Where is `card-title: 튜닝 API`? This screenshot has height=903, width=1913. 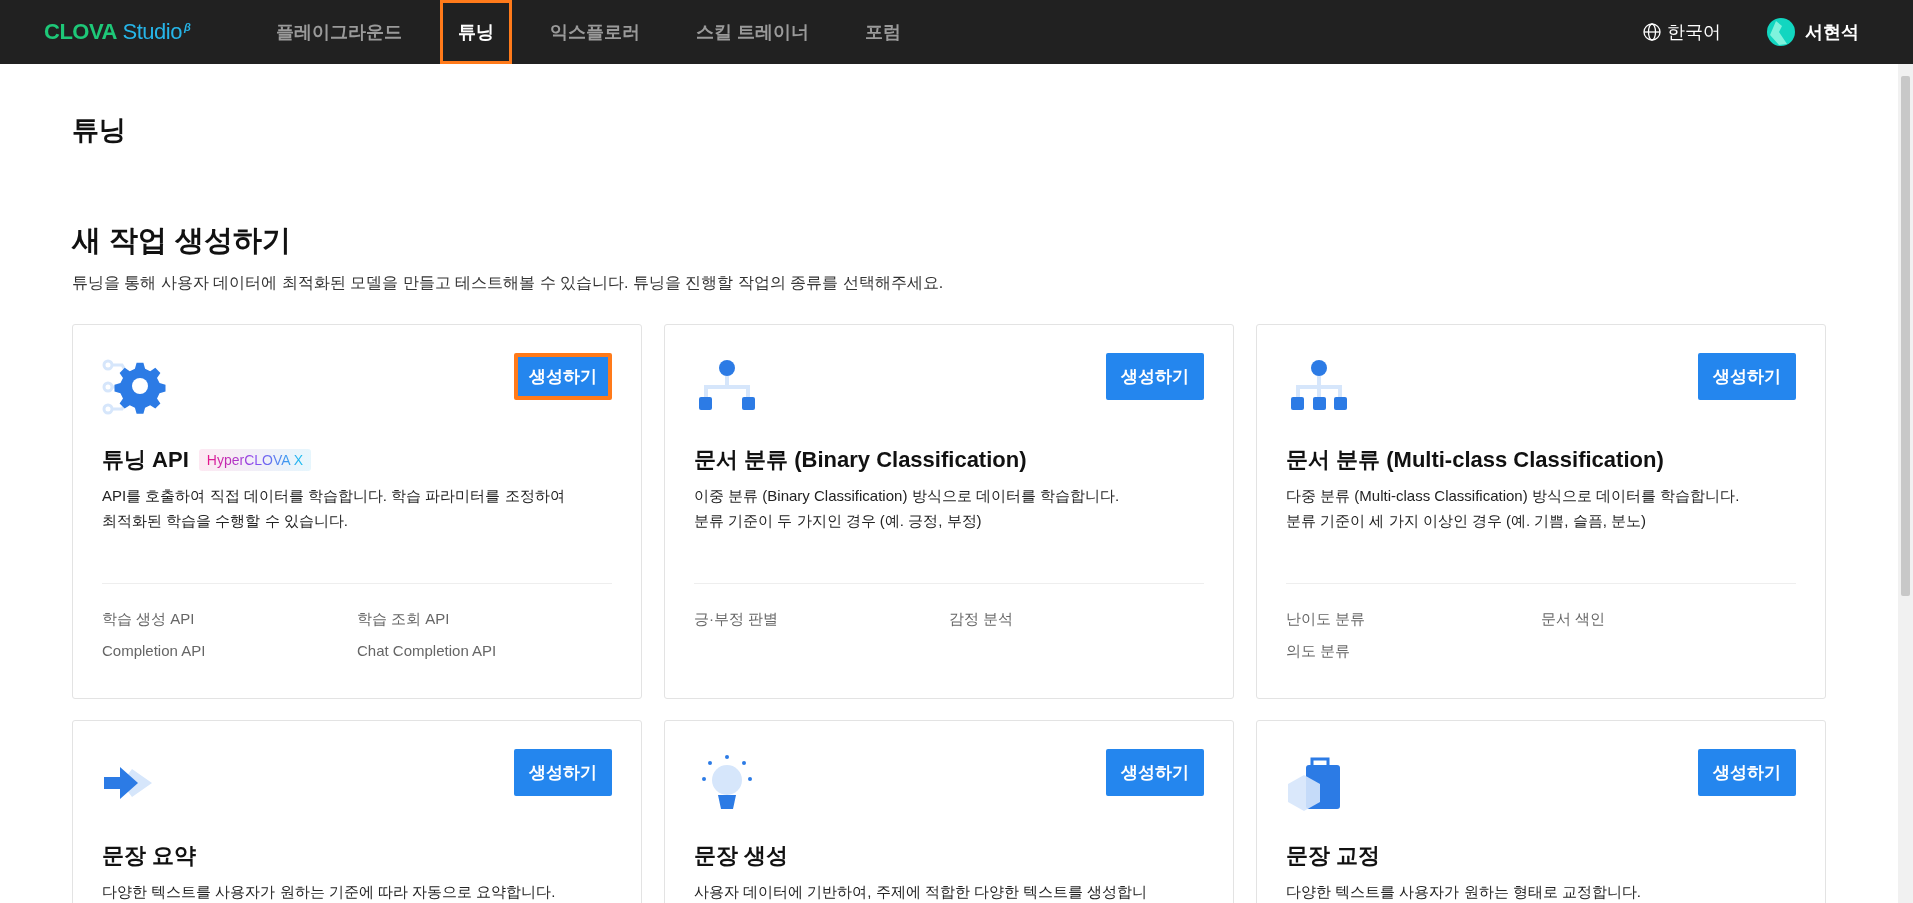 card-title: 튜닝 API is located at coordinates (145, 460).